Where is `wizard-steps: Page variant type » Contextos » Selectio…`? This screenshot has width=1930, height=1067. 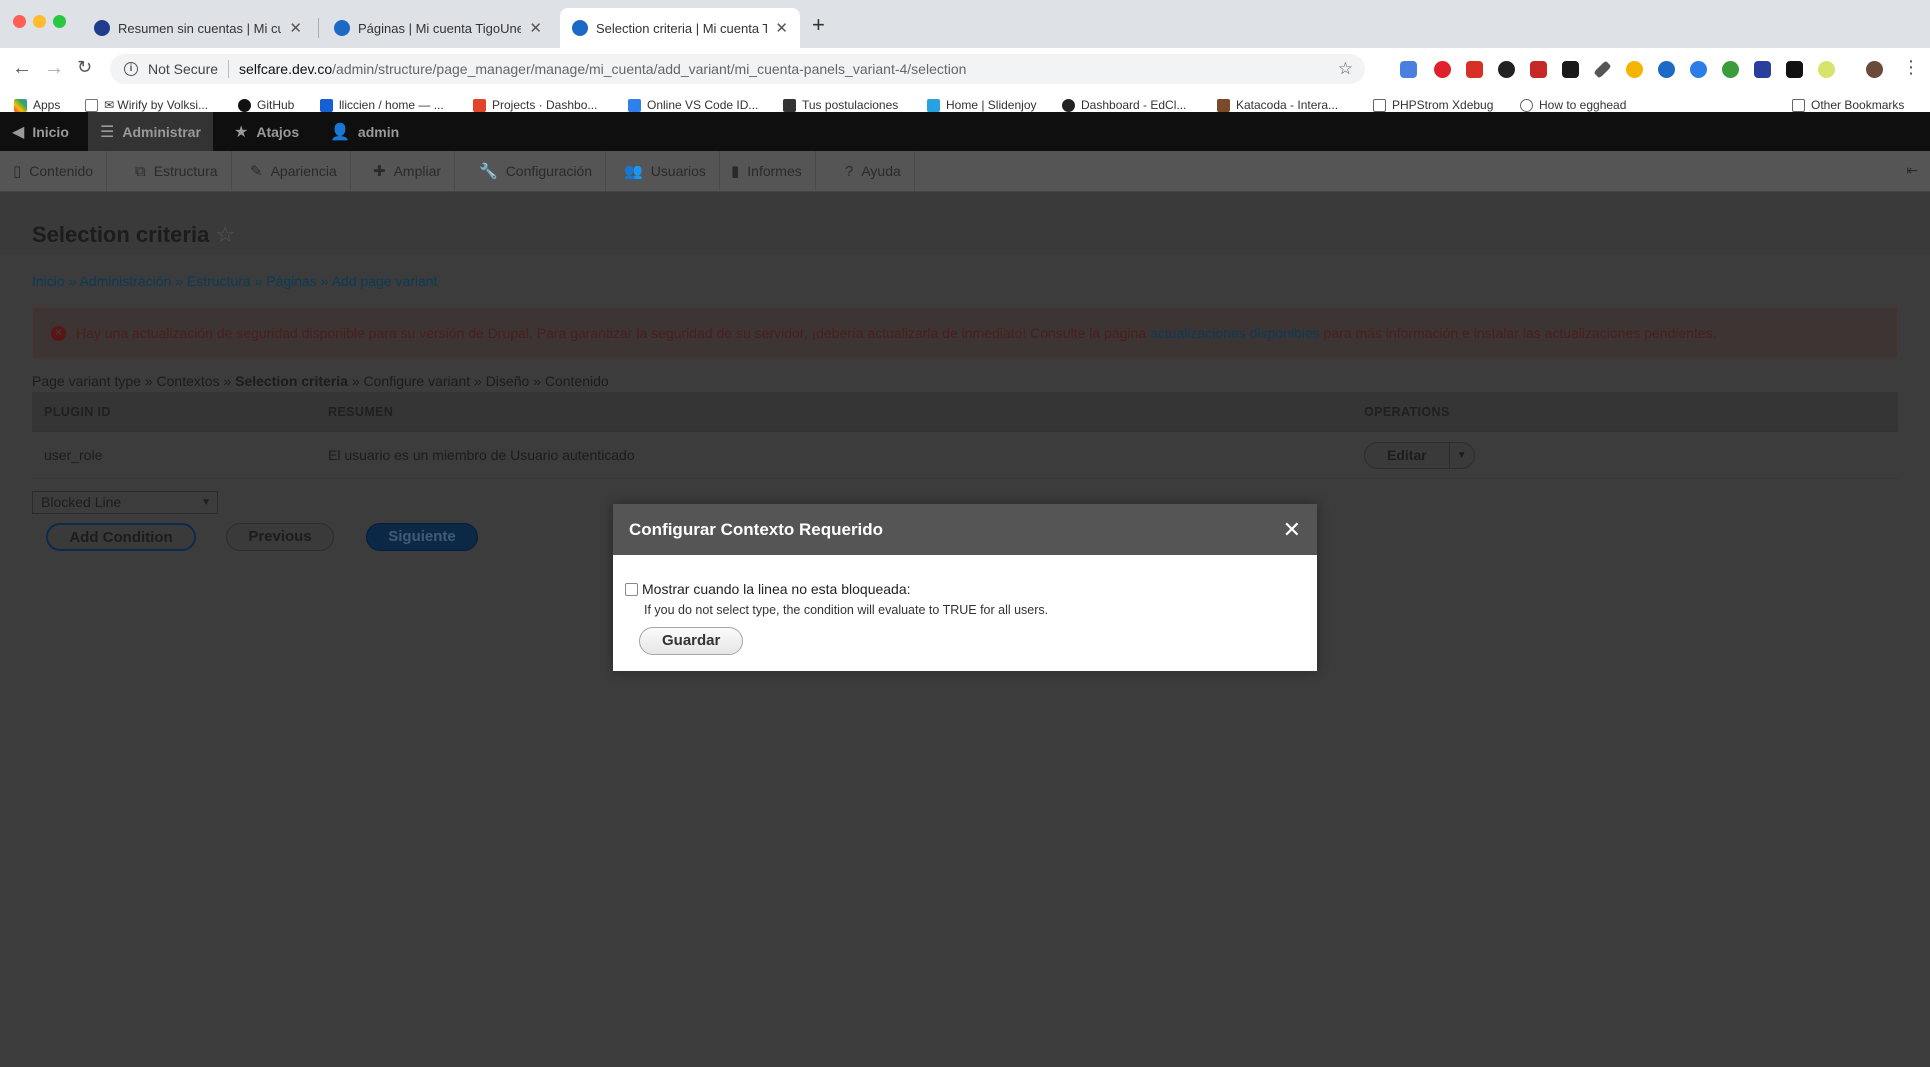 wizard-steps: Page variant type » Contextos » Selectio… is located at coordinates (320, 381).